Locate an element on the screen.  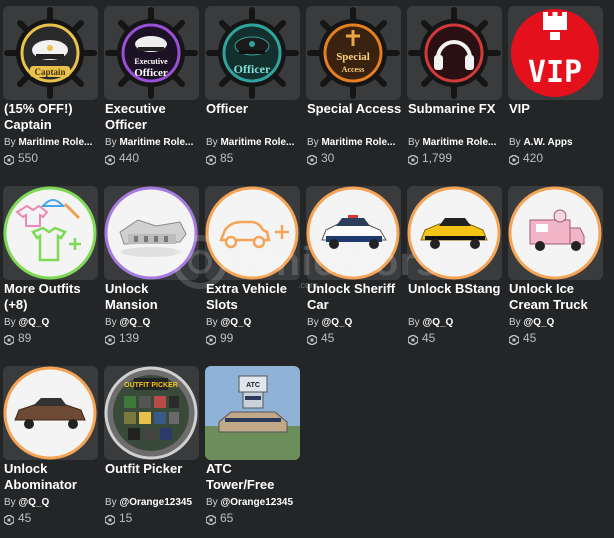
sheriff-car-icon is located at coordinates (353, 233).